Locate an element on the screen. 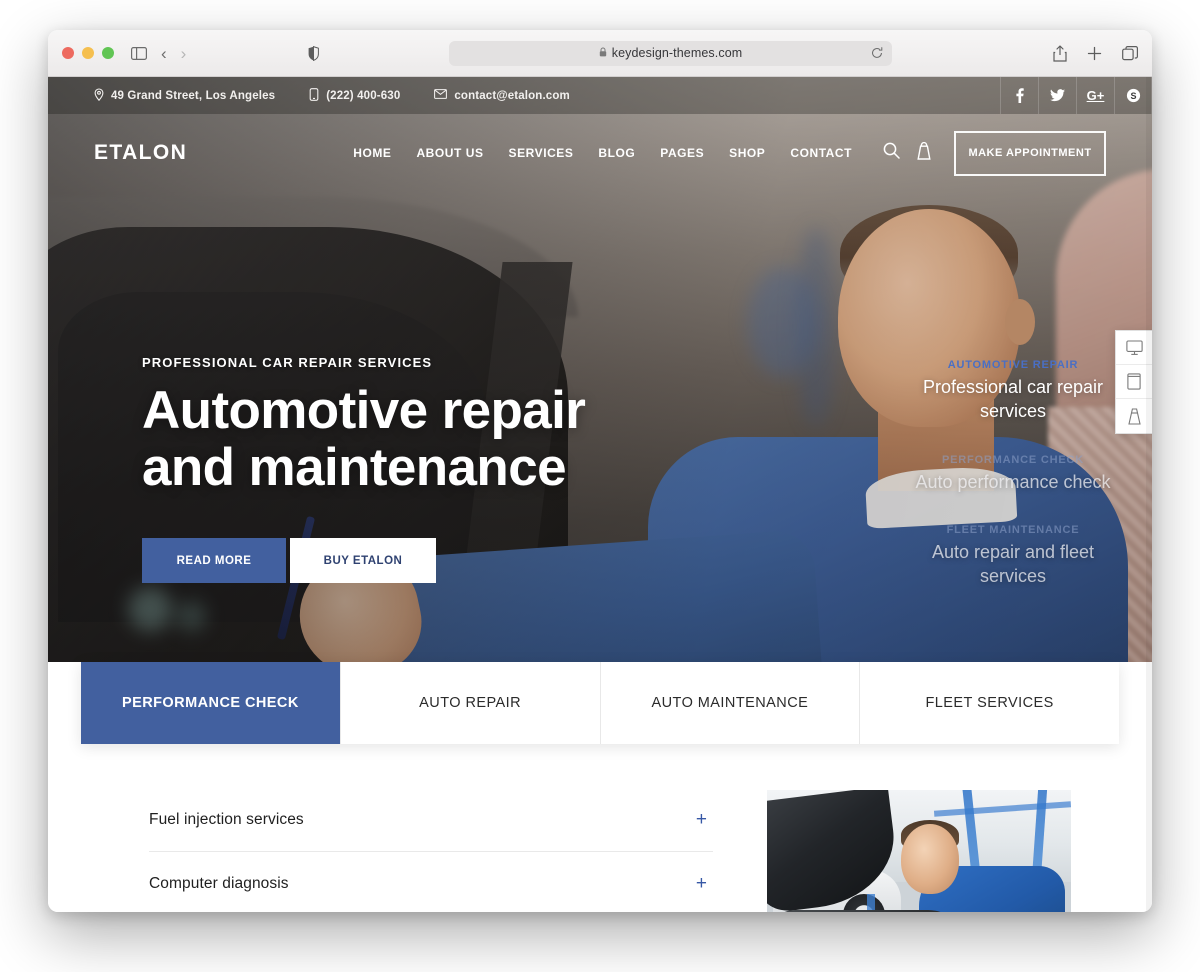 This screenshot has width=1200, height=972. google-plus-glyph: G+ is located at coordinates (1095, 95).